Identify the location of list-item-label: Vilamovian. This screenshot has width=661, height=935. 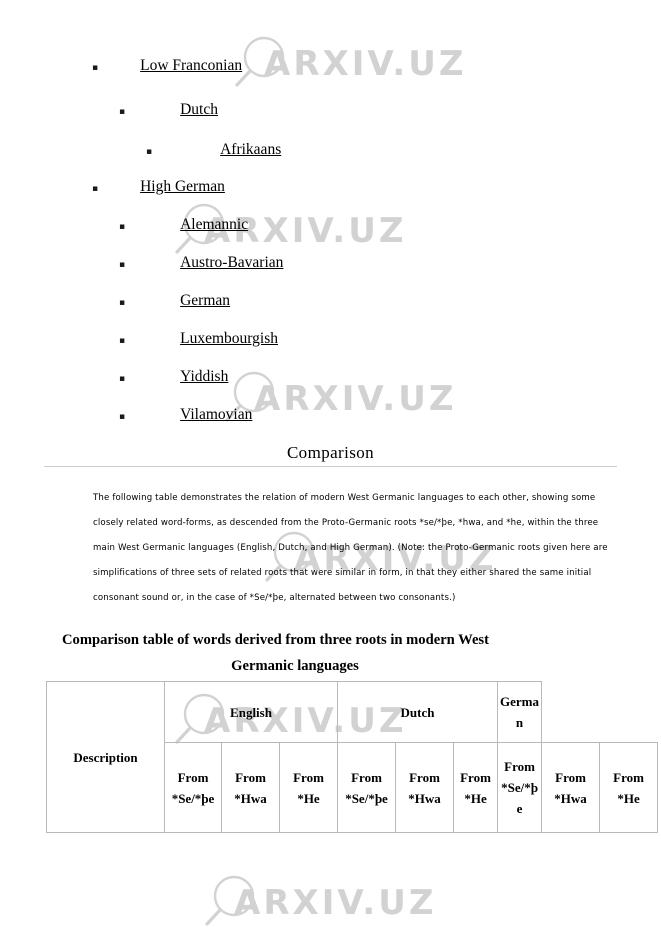
(216, 415).